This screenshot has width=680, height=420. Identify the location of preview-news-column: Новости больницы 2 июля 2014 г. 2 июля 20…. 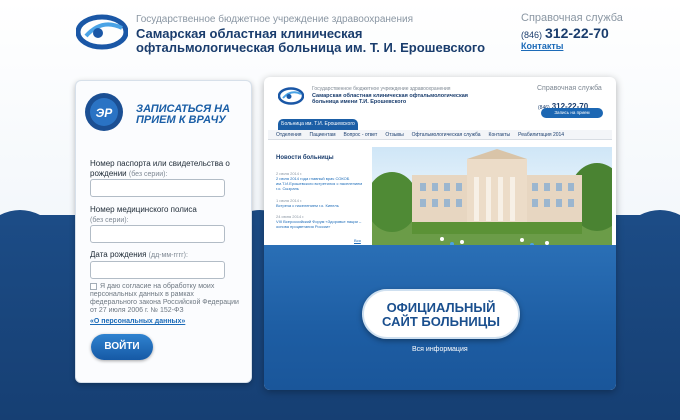
(320, 202).